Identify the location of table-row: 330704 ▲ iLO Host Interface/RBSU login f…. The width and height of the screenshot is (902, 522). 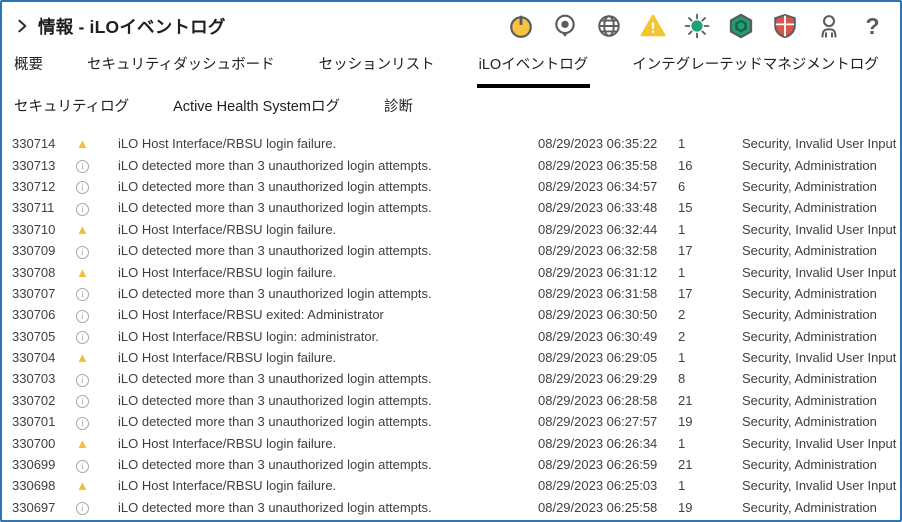
(451, 357).